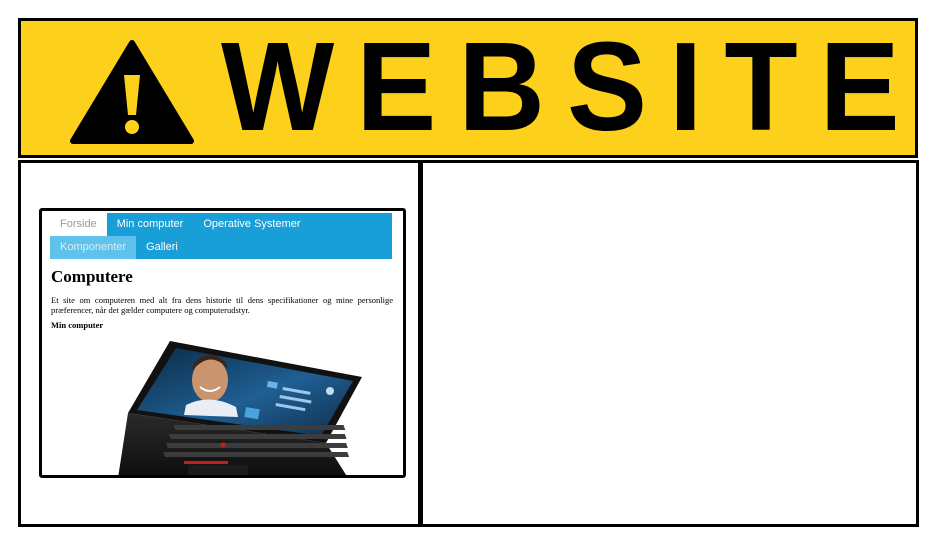 Image resolution: width=936 pixels, height=546 pixels. What do you see at coordinates (221, 247) in the screenshot?
I see `nav-row-2: Komponenter Galleri` at bounding box center [221, 247].